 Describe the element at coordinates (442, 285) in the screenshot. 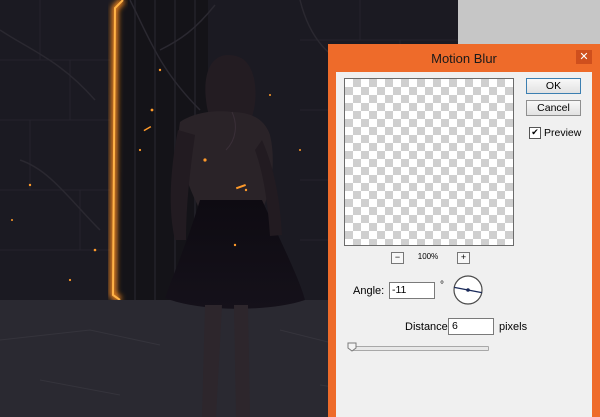

I see `angle-unit: °` at that location.